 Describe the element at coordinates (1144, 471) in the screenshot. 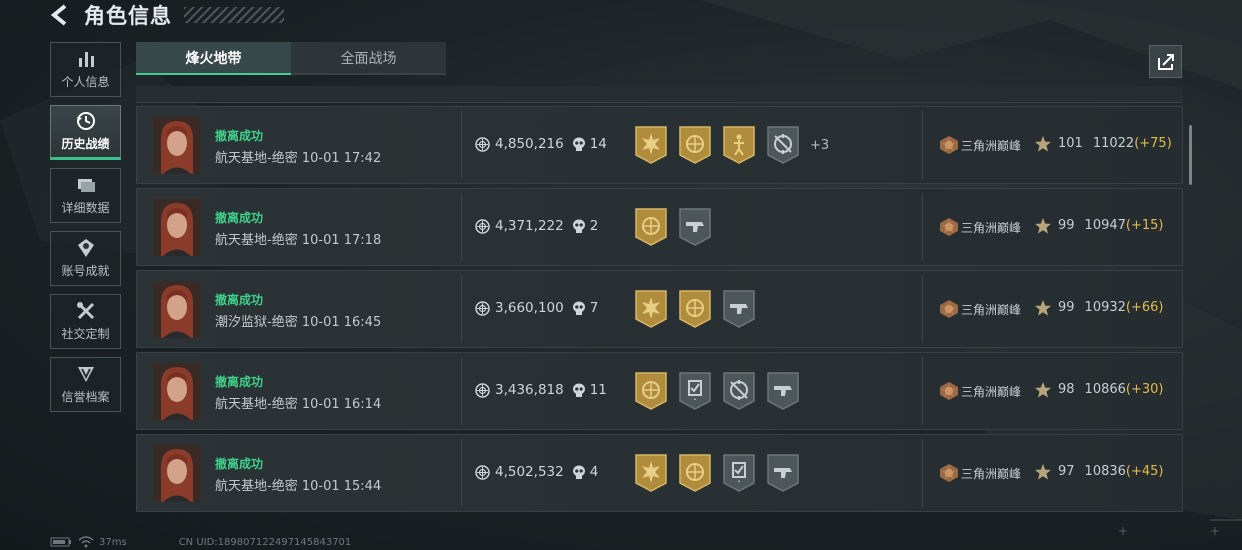

I see `score-delta: (+45)` at that location.